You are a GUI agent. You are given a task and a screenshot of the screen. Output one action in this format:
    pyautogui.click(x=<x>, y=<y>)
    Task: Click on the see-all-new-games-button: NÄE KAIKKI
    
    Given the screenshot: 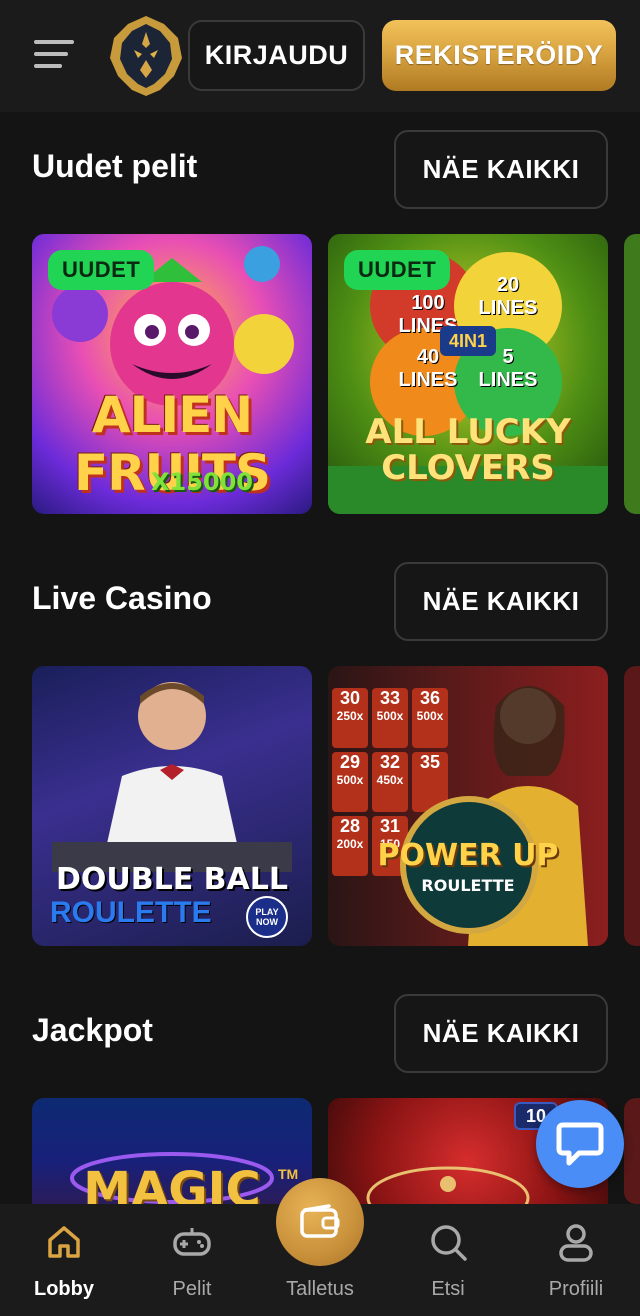 What is the action you would take?
    pyautogui.click(x=501, y=169)
    